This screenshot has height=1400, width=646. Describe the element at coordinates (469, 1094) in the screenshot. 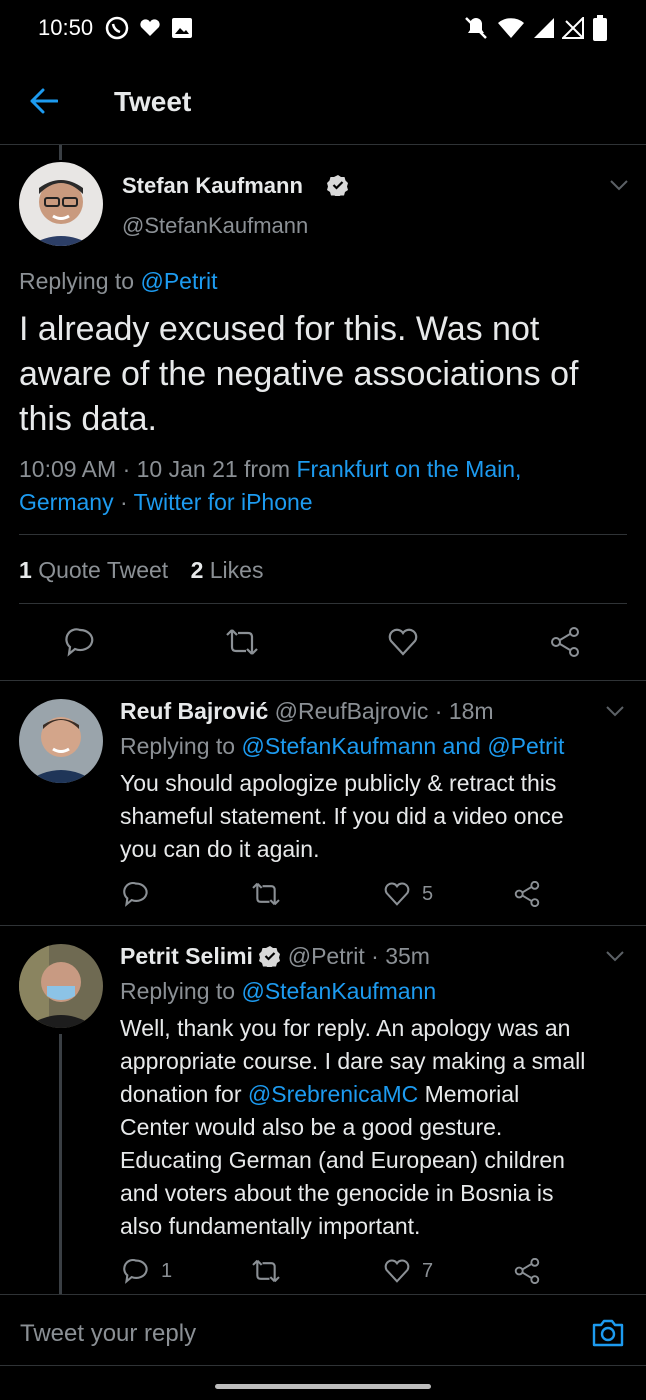

I see `tweet-line-end: Memorial` at that location.